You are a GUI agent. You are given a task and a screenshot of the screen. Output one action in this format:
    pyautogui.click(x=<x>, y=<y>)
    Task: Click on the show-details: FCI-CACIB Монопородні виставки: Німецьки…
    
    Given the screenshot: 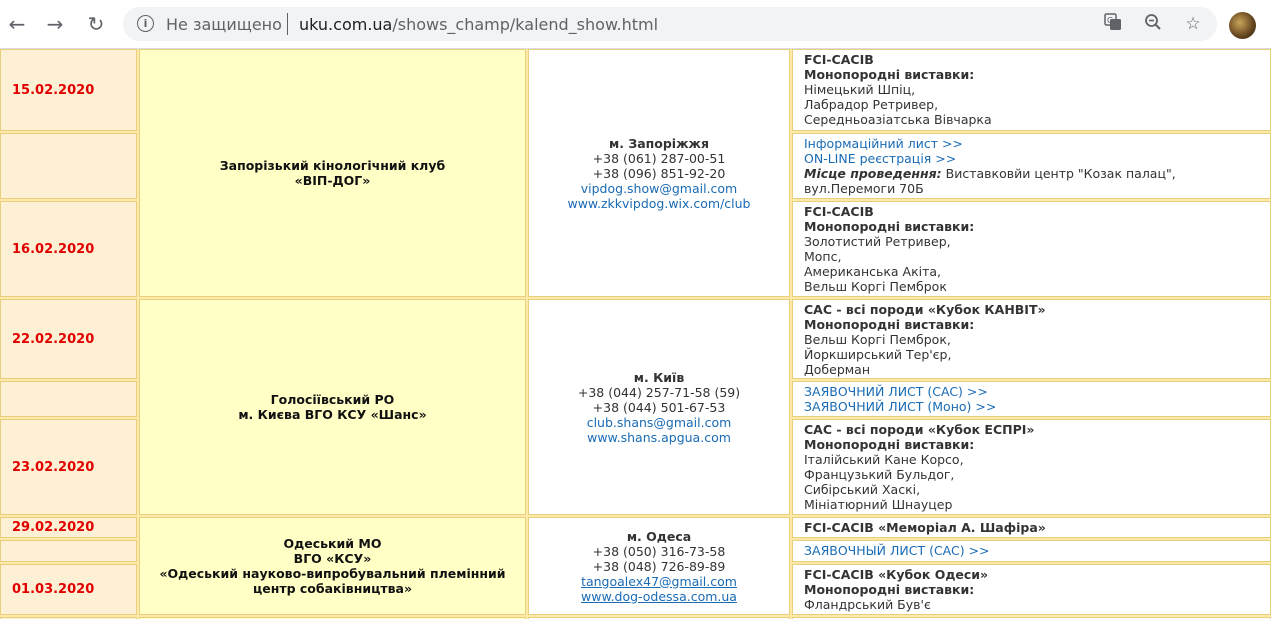 What is the action you would take?
    pyautogui.click(x=1031, y=90)
    